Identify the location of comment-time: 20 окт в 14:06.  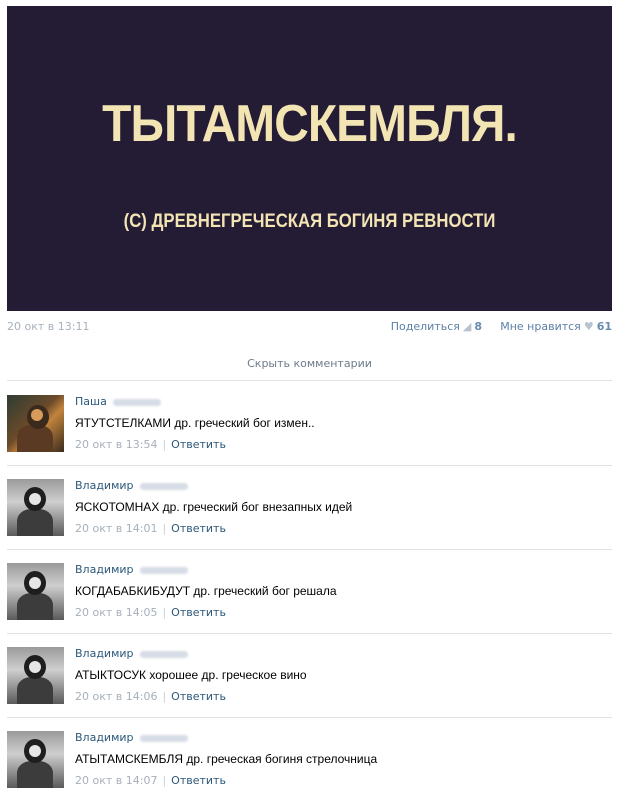
(116, 696).